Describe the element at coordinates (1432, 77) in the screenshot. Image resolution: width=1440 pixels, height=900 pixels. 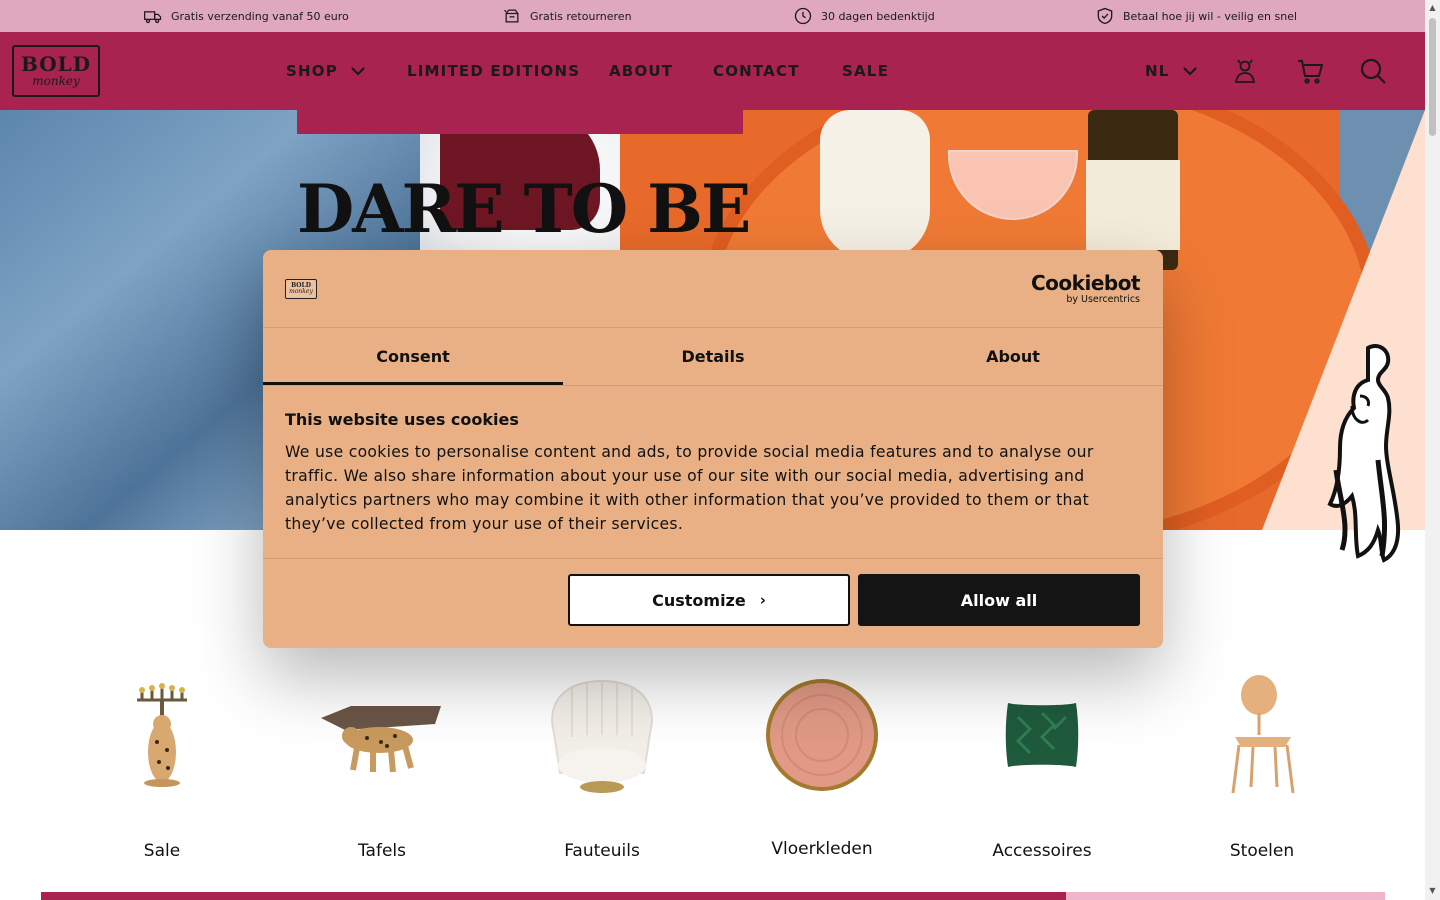
I see `scroll-thumb` at that location.